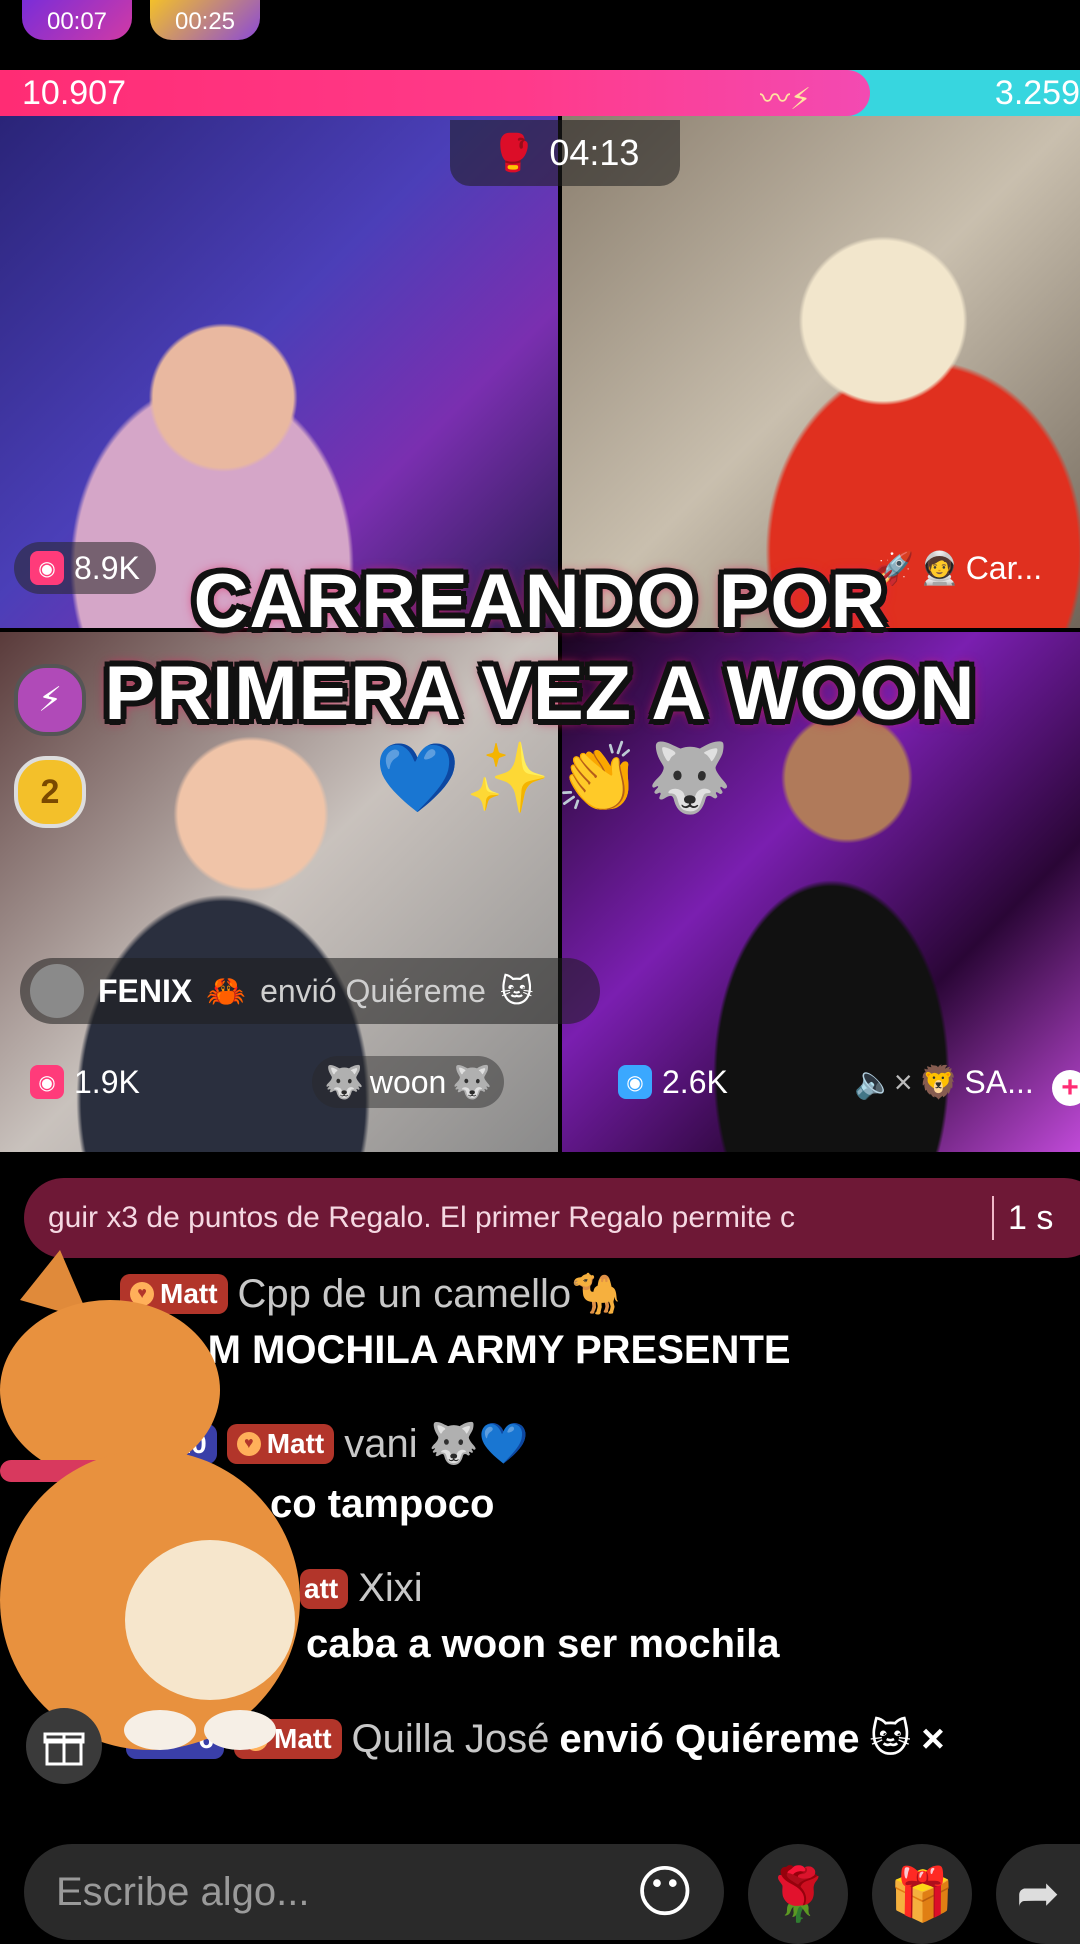  I want to click on round-timer-2-label: 00:25, so click(205, 21).